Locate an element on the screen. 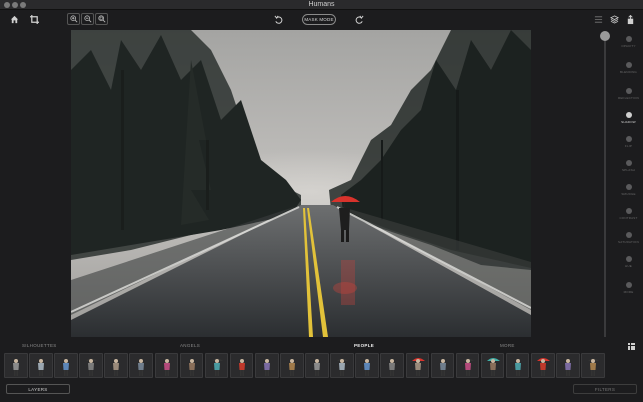 The height and width of the screenshot is (402, 643). hue-icon is located at coordinates (628, 259).